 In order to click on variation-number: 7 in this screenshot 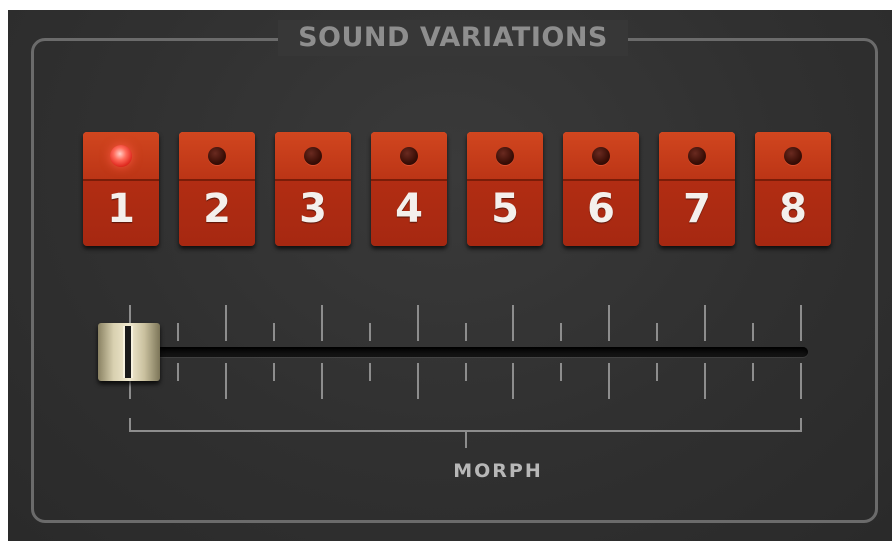, I will do `click(697, 209)`.